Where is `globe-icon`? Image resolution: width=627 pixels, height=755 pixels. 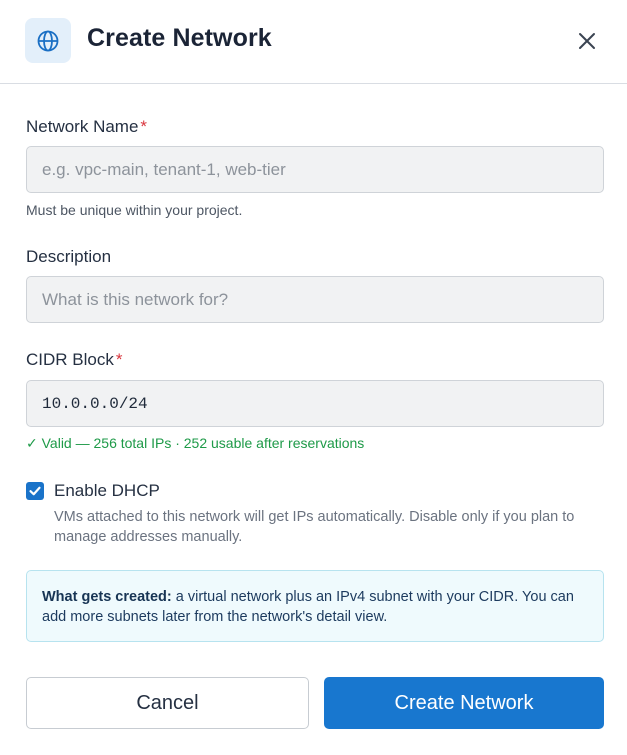 globe-icon is located at coordinates (48, 40).